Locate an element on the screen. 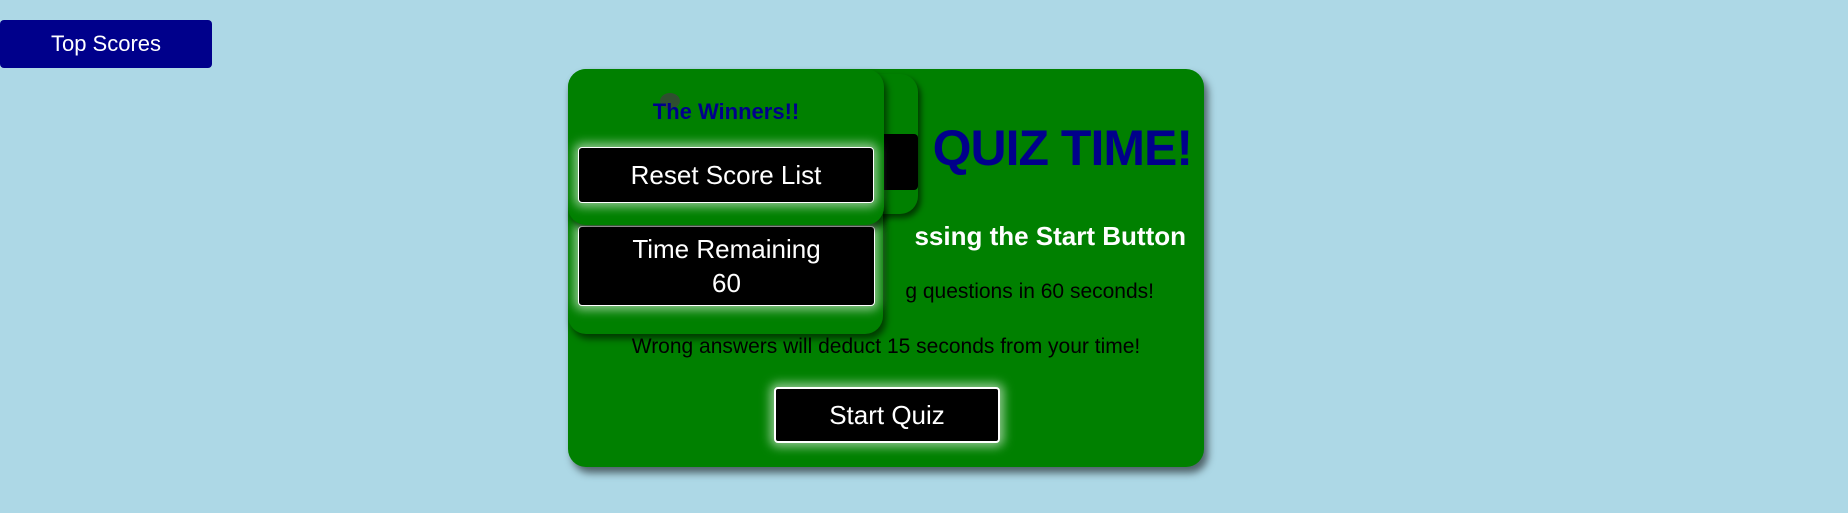 The height and width of the screenshot is (513, 1848). quiz-info-text: g questions in 60 seconds! is located at coordinates (1029, 291).